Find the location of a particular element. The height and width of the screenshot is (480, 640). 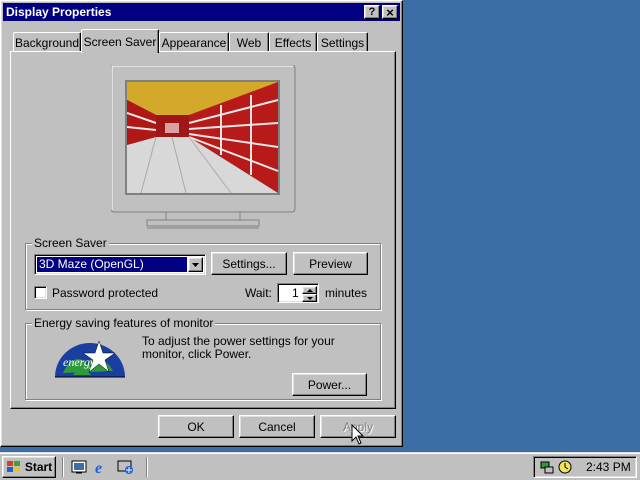

internet-explorer-icon: e is located at coordinates (102, 468).